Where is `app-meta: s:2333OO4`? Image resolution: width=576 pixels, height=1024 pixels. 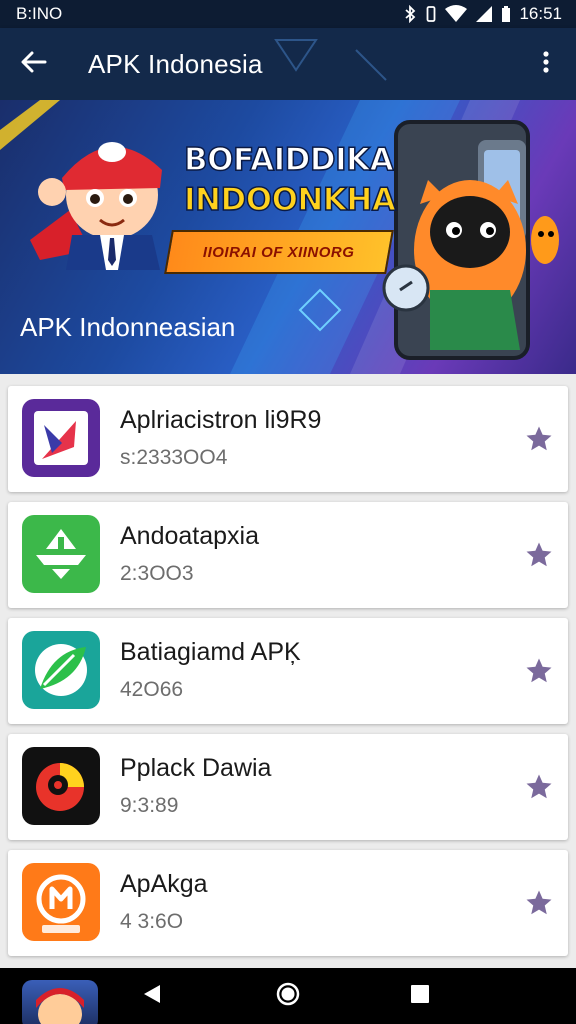
app-meta: s:2333OO4 is located at coordinates (174, 457).